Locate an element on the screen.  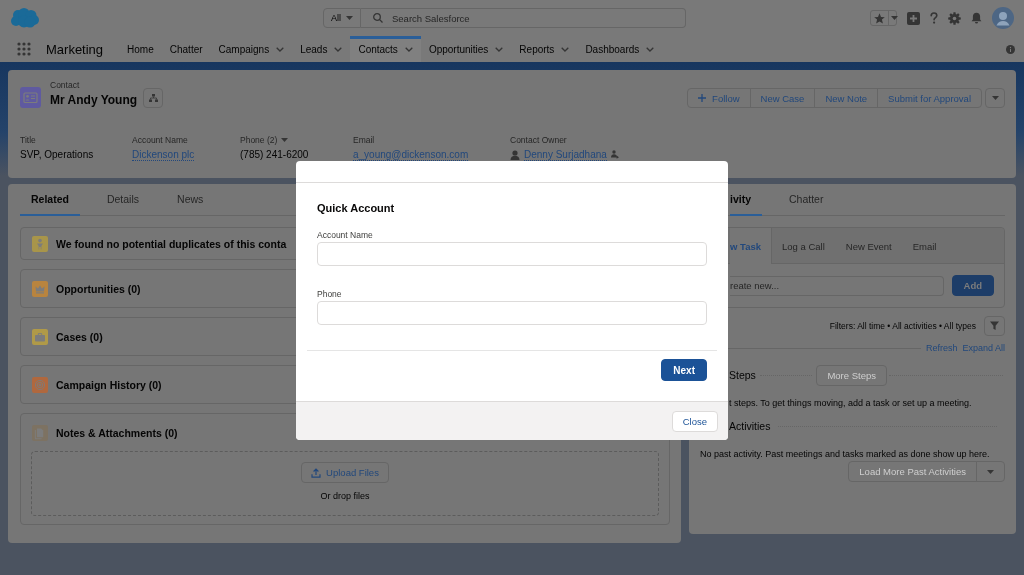
action-button: New Case is located at coordinates (782, 98).